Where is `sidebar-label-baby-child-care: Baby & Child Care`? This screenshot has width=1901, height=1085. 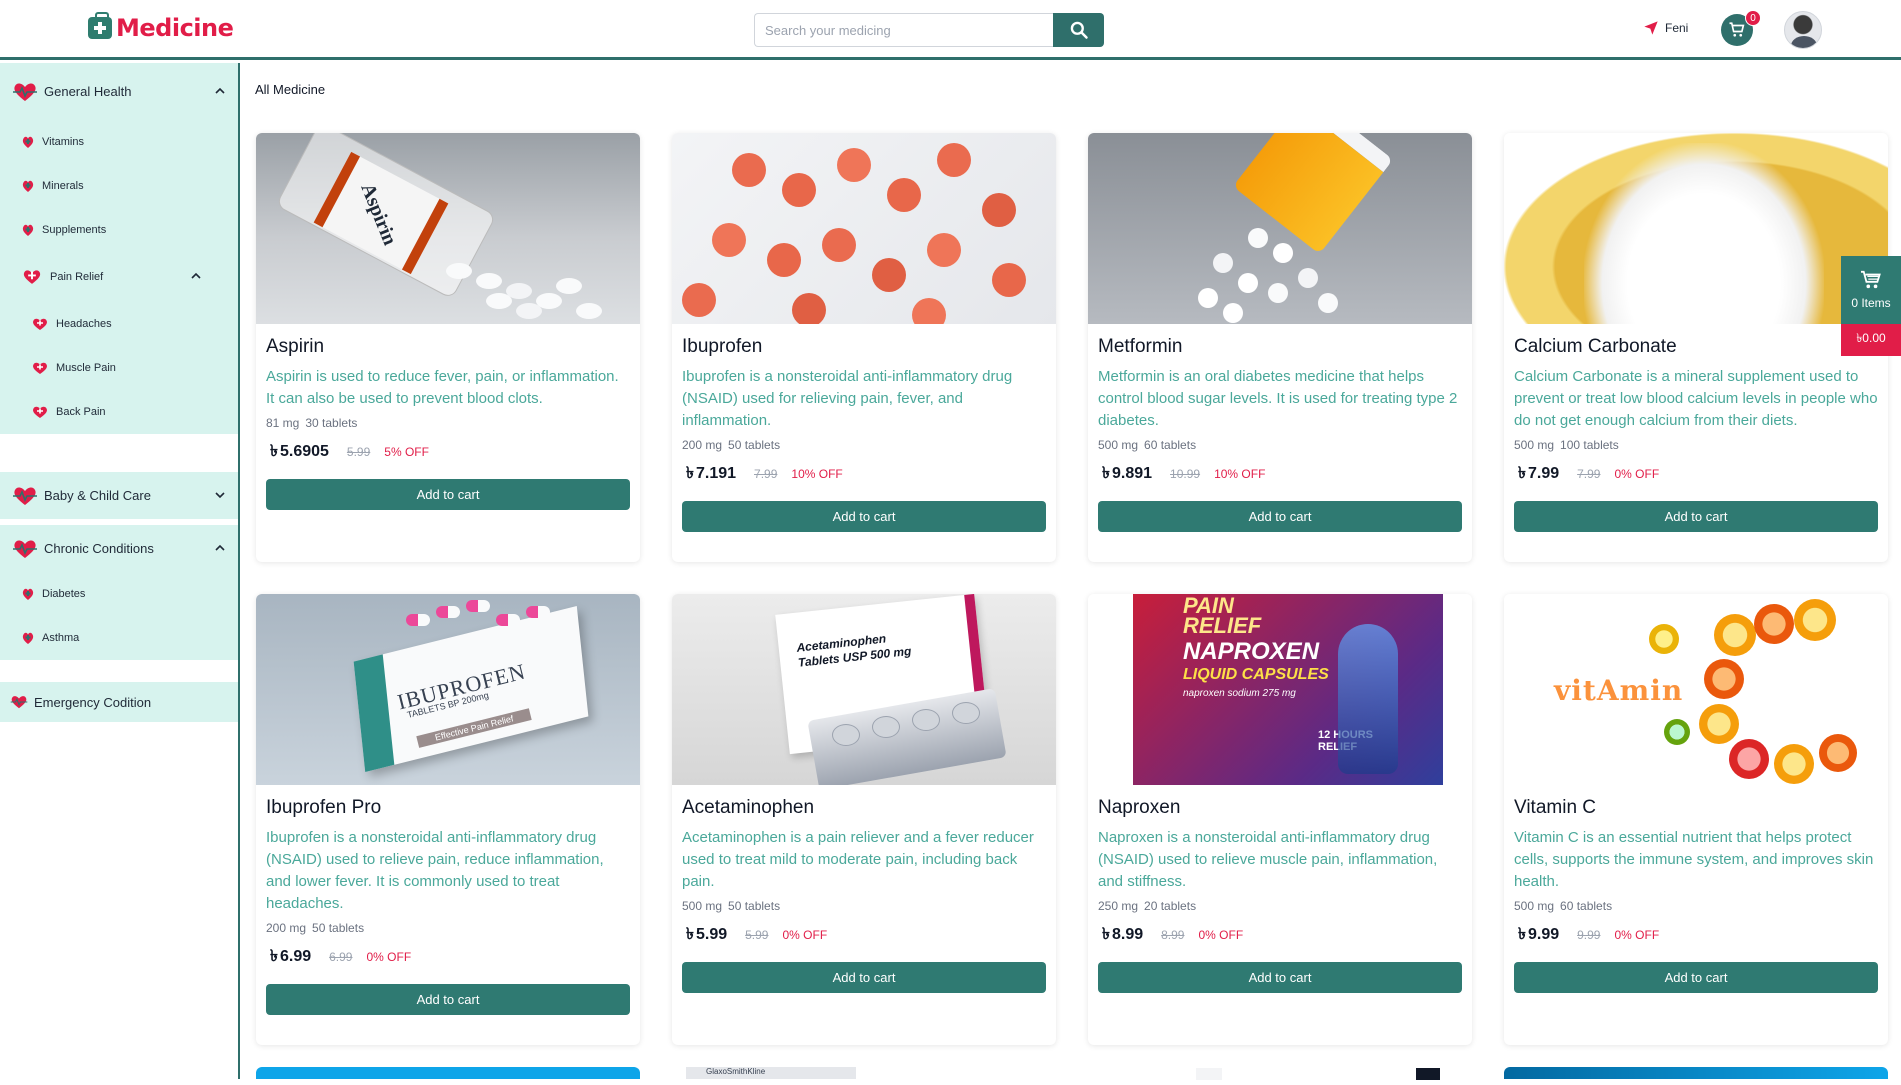 sidebar-label-baby-child-care: Baby & Child Care is located at coordinates (97, 495).